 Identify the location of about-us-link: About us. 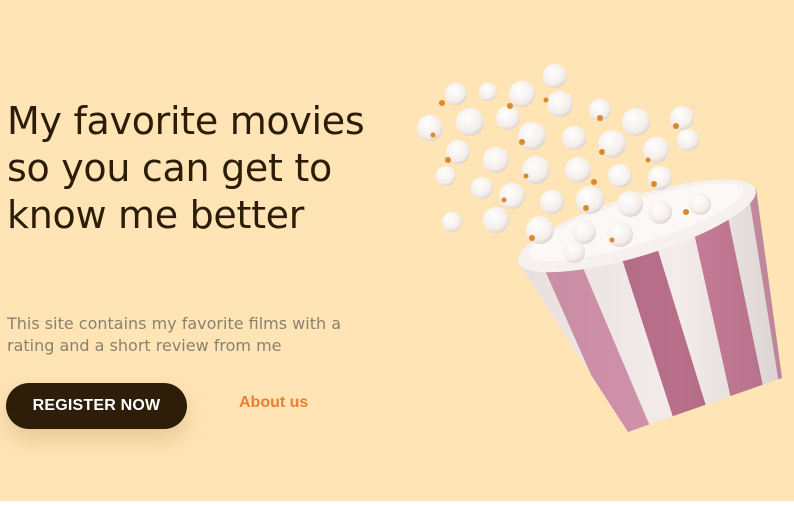
(273, 403).